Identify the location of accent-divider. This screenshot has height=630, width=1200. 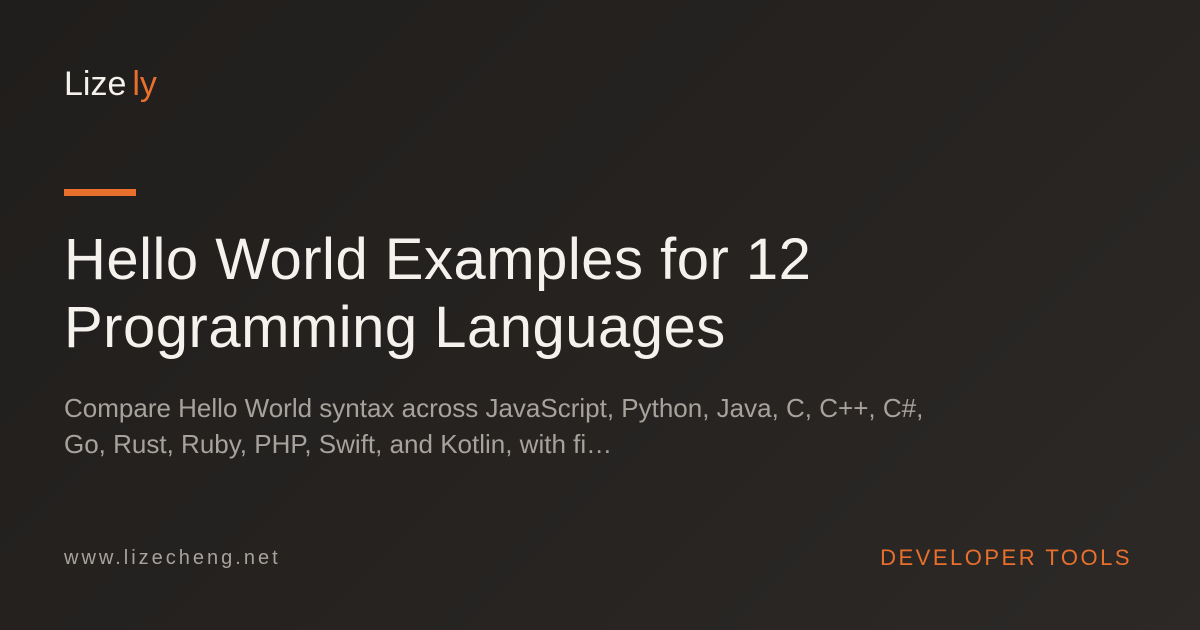
(100, 192).